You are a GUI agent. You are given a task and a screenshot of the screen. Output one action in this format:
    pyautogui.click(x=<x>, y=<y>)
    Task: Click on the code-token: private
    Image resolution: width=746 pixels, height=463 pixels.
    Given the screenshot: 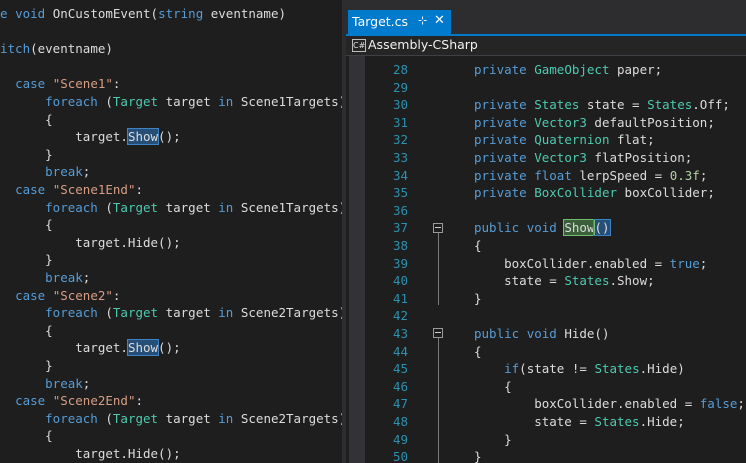 What is the action you would take?
    pyautogui.click(x=500, y=175)
    